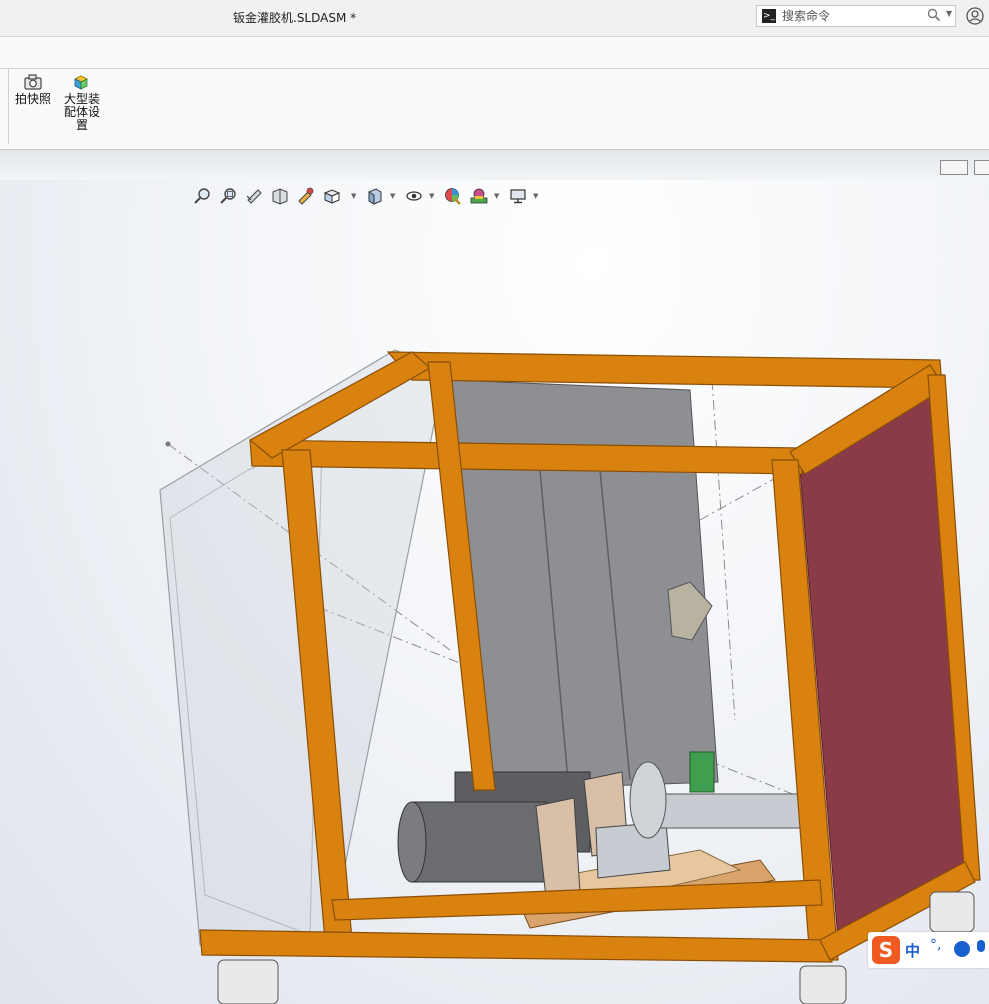 This screenshot has width=989, height=1004. What do you see at coordinates (479, 842) in the screenshot?
I see `servo-motor-front` at bounding box center [479, 842].